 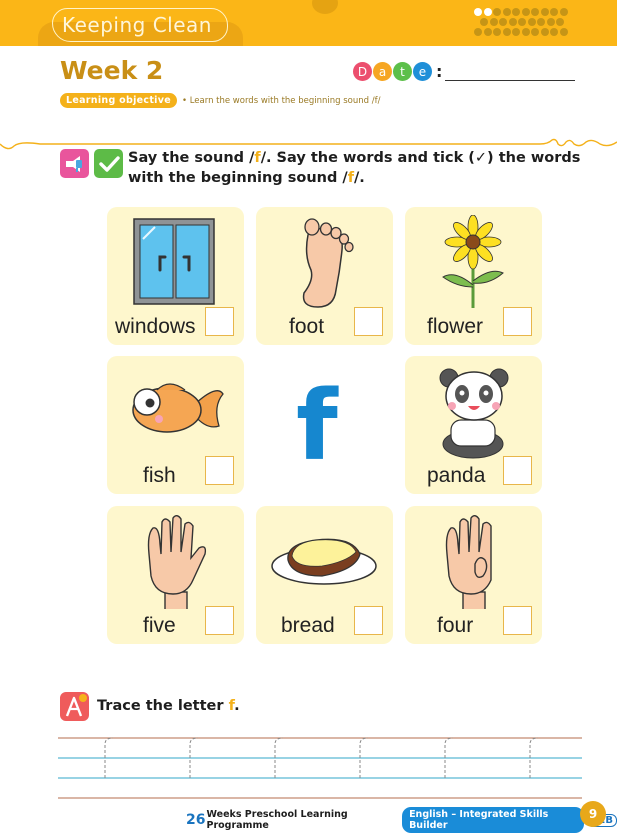 I want to click on word-card: fish, so click(x=175, y=425).